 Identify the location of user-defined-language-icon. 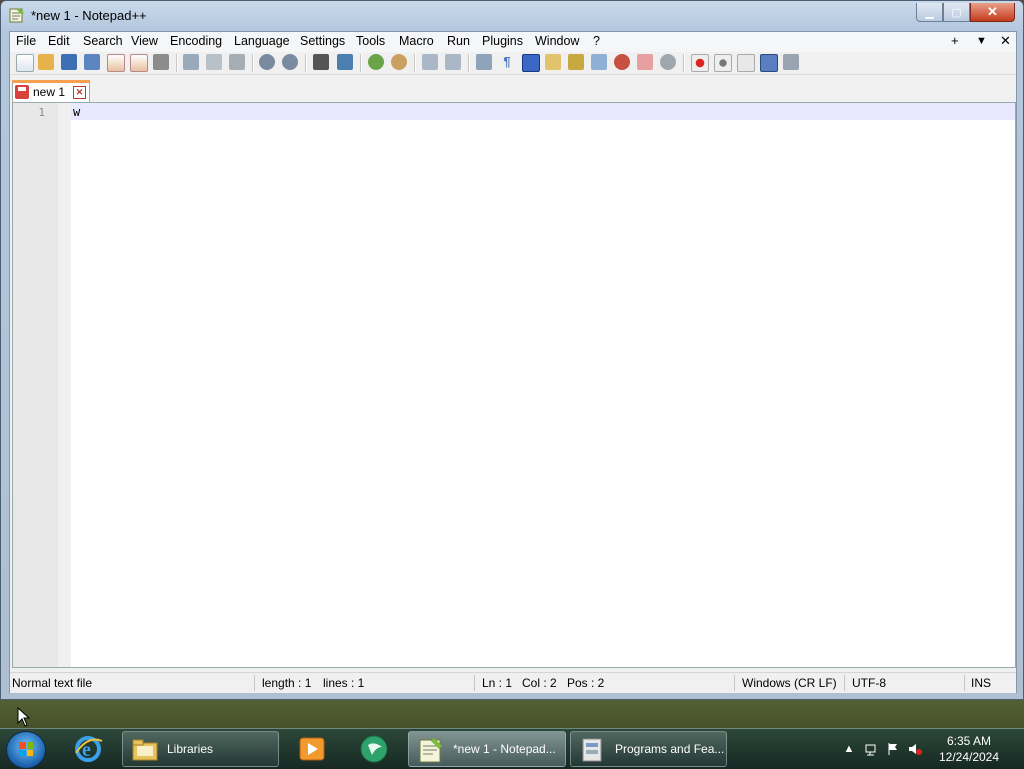
(553, 62).